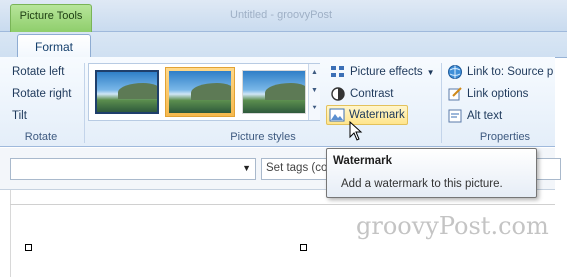 Image resolution: width=567 pixels, height=277 pixels. What do you see at coordinates (133, 169) in the screenshot?
I see `dropdown-combo: ▼` at bounding box center [133, 169].